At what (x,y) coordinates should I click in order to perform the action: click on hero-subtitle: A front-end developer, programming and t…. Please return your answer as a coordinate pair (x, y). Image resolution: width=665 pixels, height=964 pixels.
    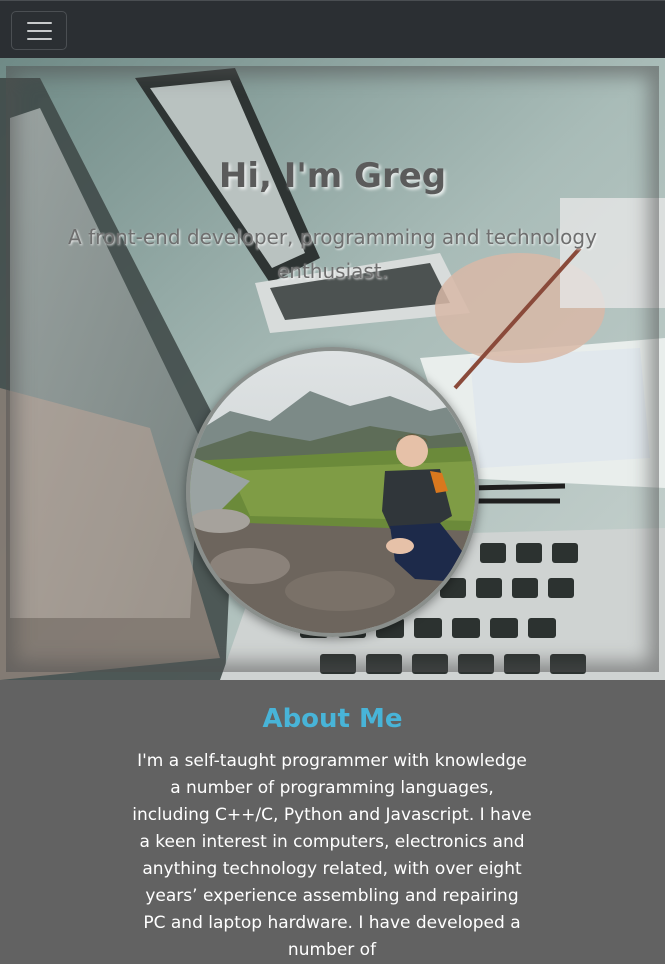
    Looking at the image, I should click on (332, 254).